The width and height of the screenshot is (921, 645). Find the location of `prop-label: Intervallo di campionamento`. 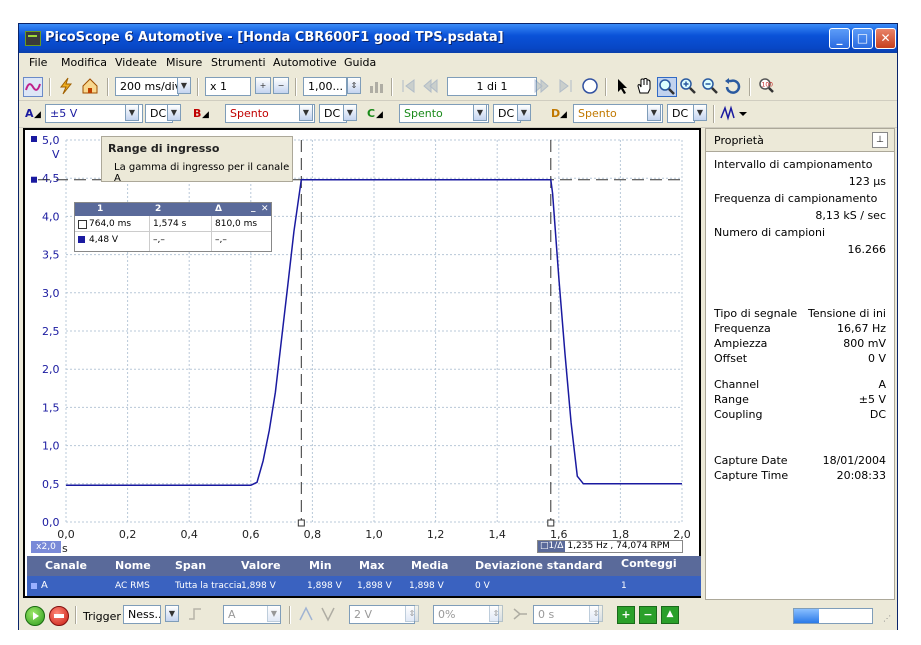

prop-label: Intervallo di campionamento is located at coordinates (793, 164).